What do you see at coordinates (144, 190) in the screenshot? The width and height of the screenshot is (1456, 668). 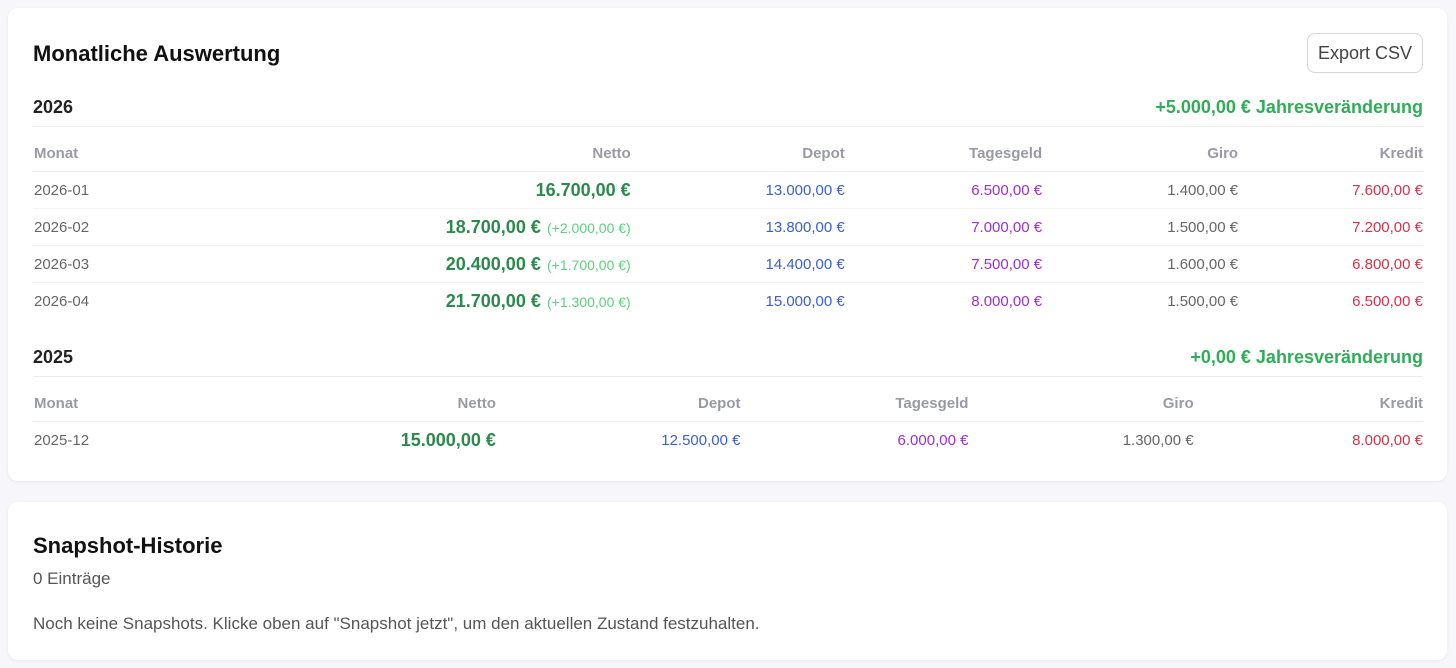 I see `month-cell: 2026-01` at bounding box center [144, 190].